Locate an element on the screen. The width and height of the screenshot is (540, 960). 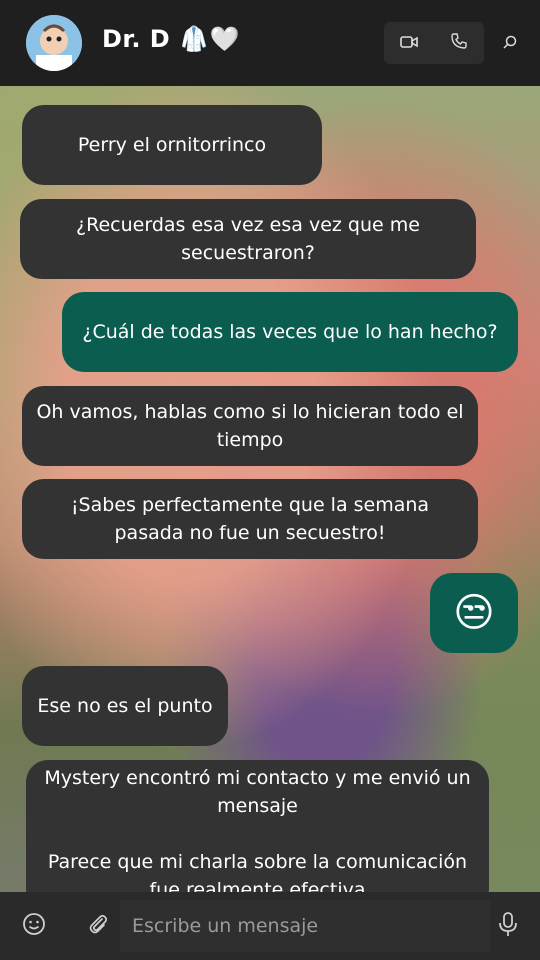
message-text: Perry el ornitorrinco is located at coordinates (172, 145).